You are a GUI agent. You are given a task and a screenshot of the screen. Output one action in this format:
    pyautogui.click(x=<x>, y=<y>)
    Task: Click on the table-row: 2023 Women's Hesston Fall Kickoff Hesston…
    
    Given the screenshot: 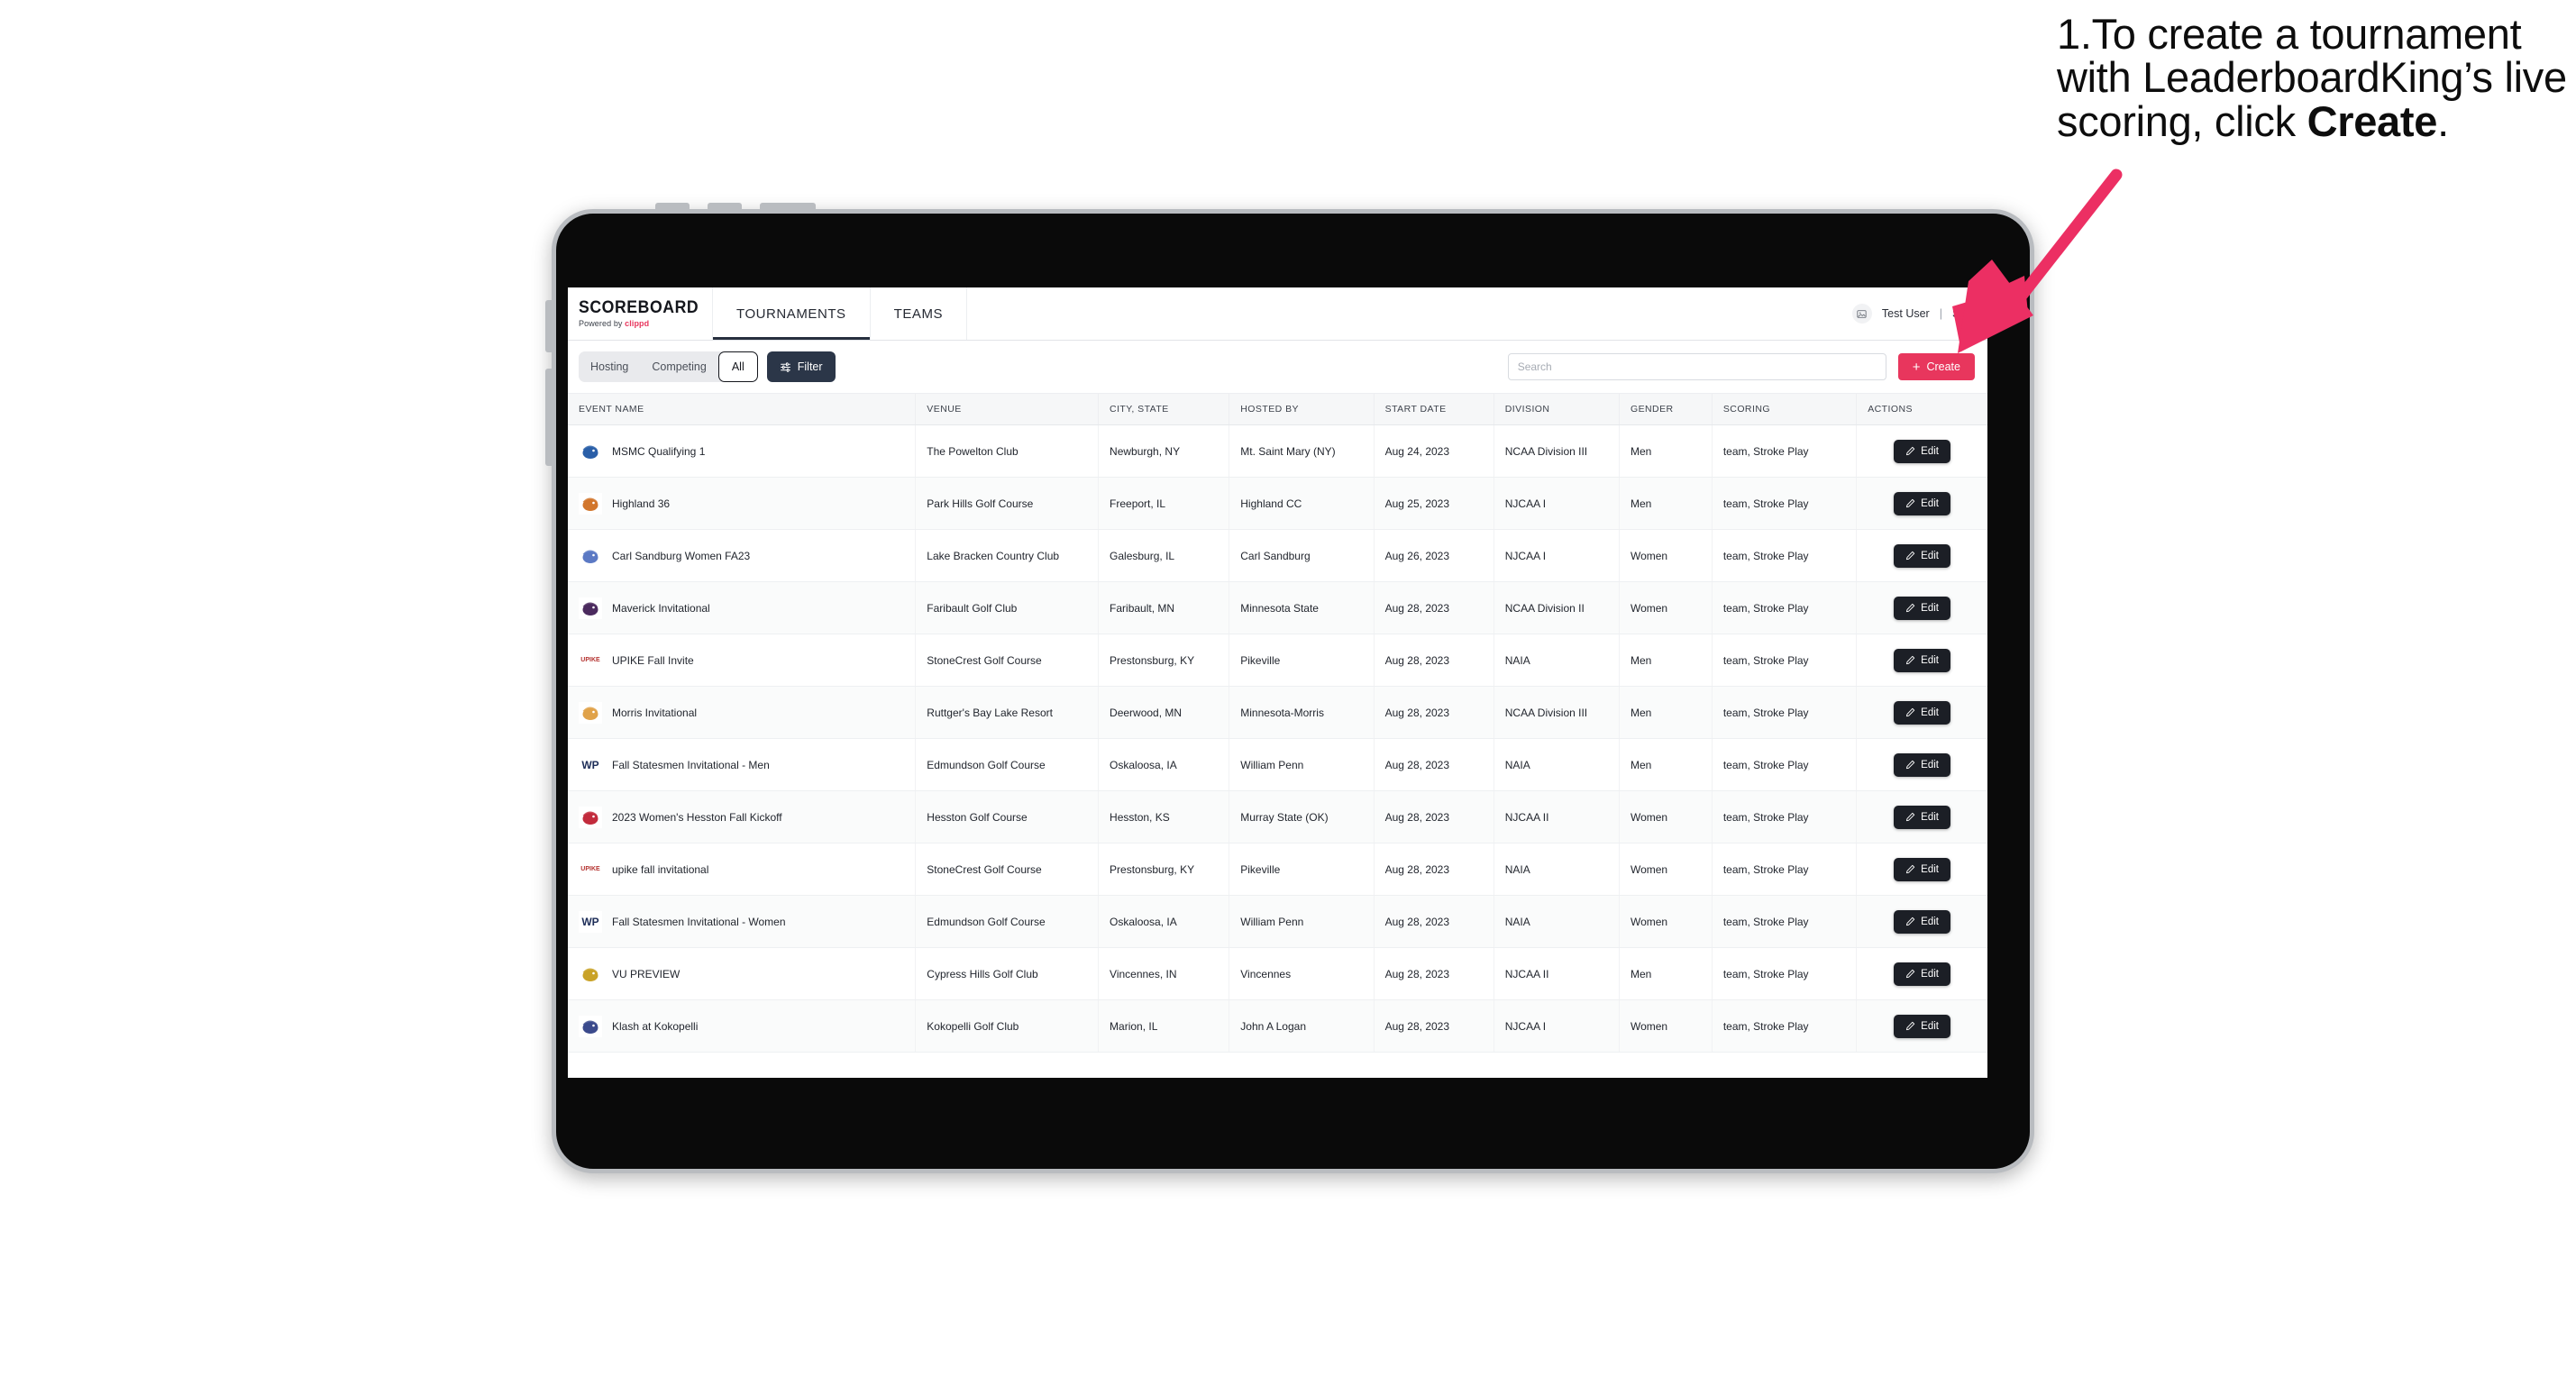 What is the action you would take?
    pyautogui.click(x=1277, y=816)
    